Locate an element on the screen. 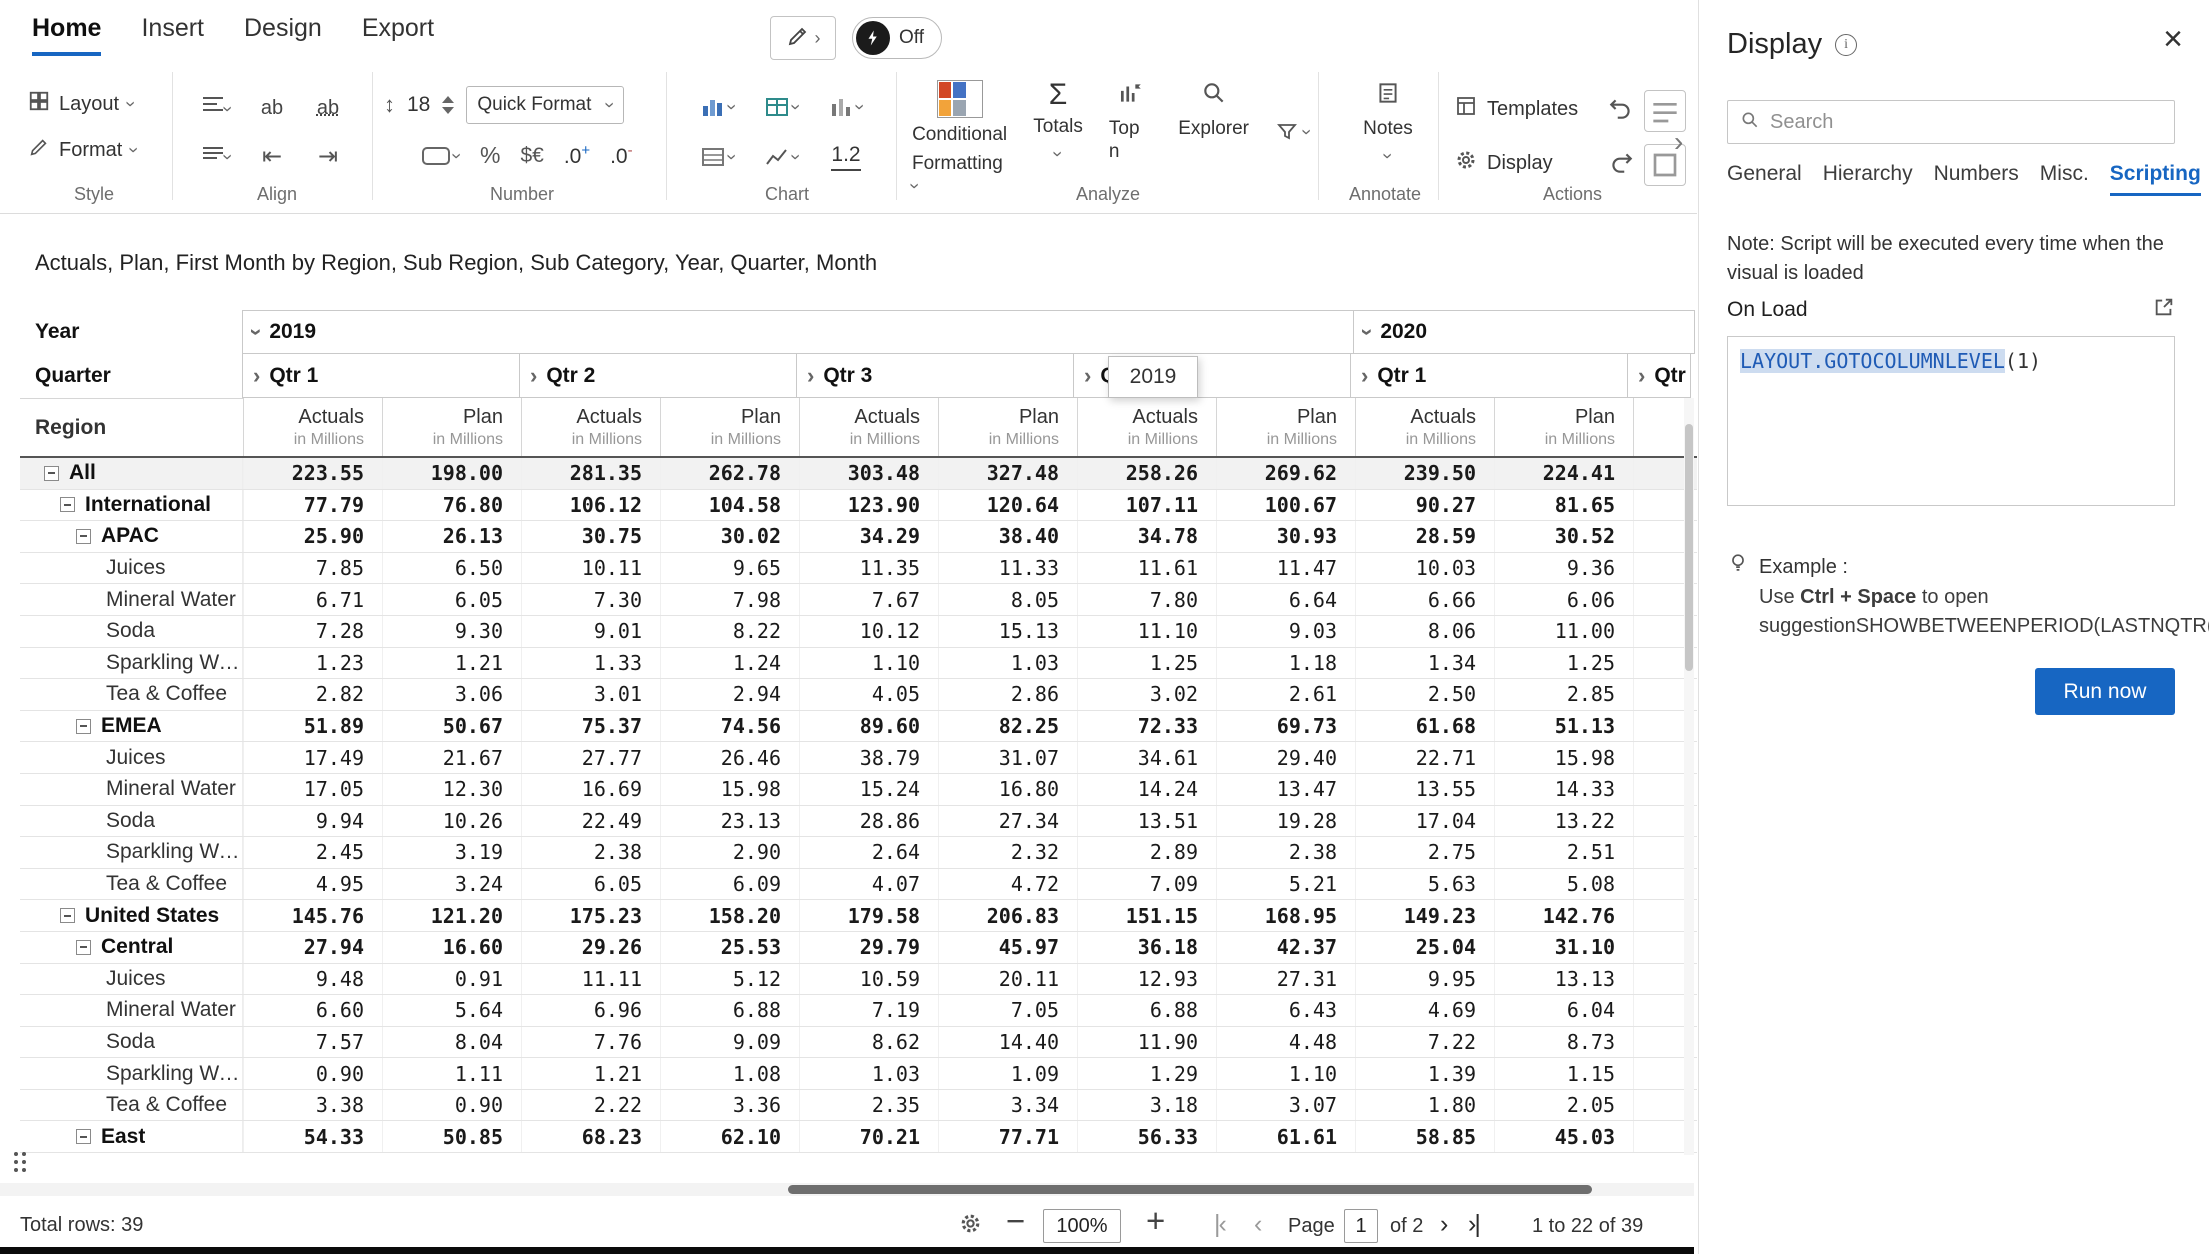 The width and height of the screenshot is (2209, 1254). table-cell: 104.58 is located at coordinates (729, 505).